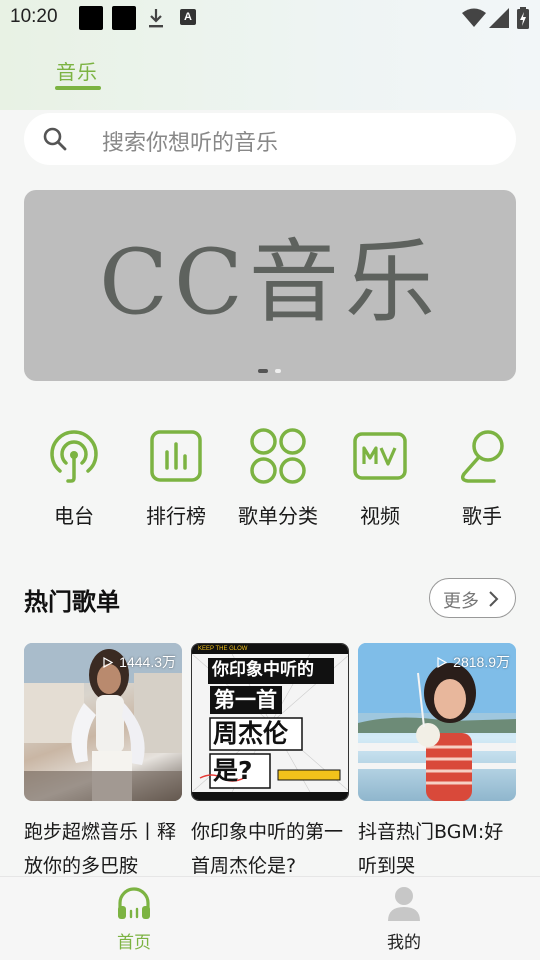  I want to click on chevron-right-icon, so click(494, 599).